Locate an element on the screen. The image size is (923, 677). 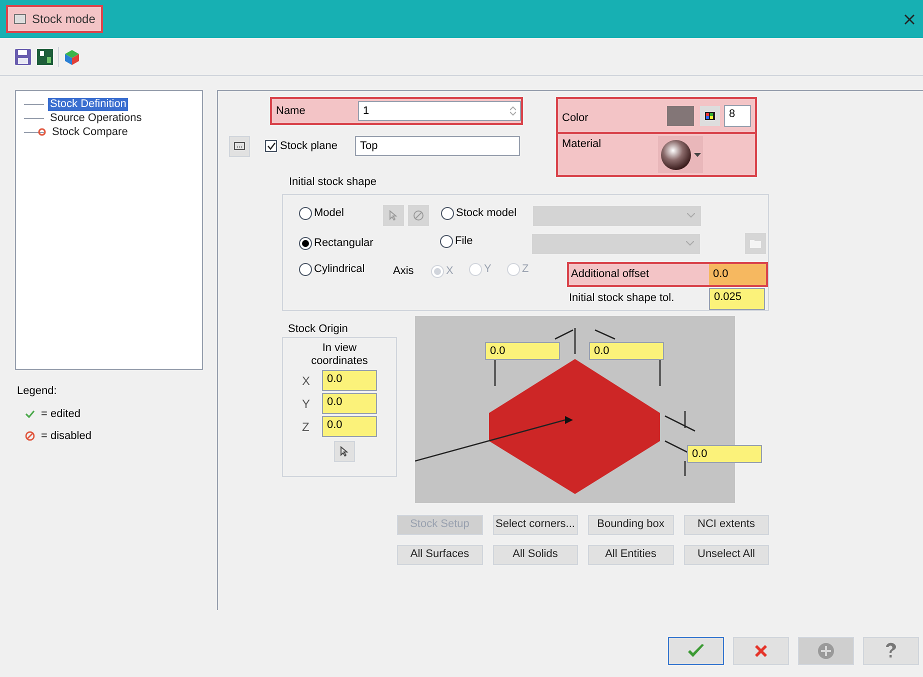
window-title: Stock mode is located at coordinates (55, 19).